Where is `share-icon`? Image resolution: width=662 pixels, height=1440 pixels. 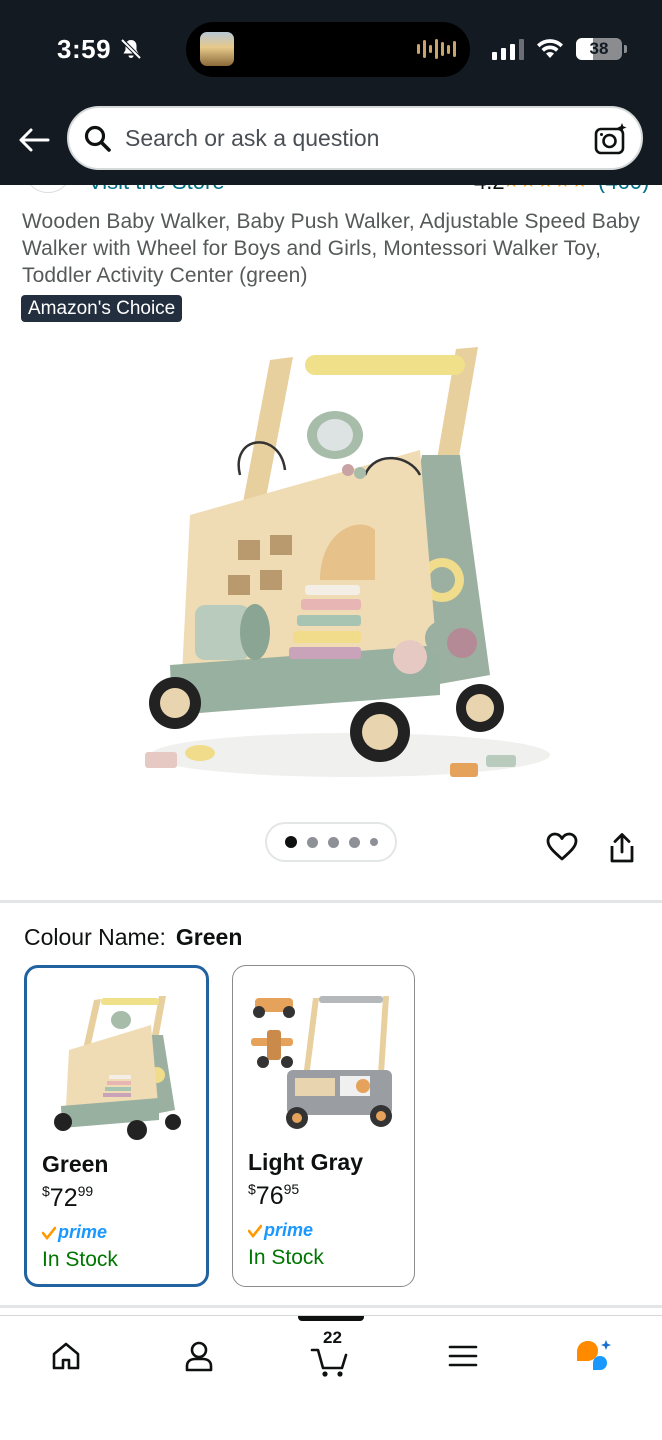
share-icon is located at coordinates (622, 848).